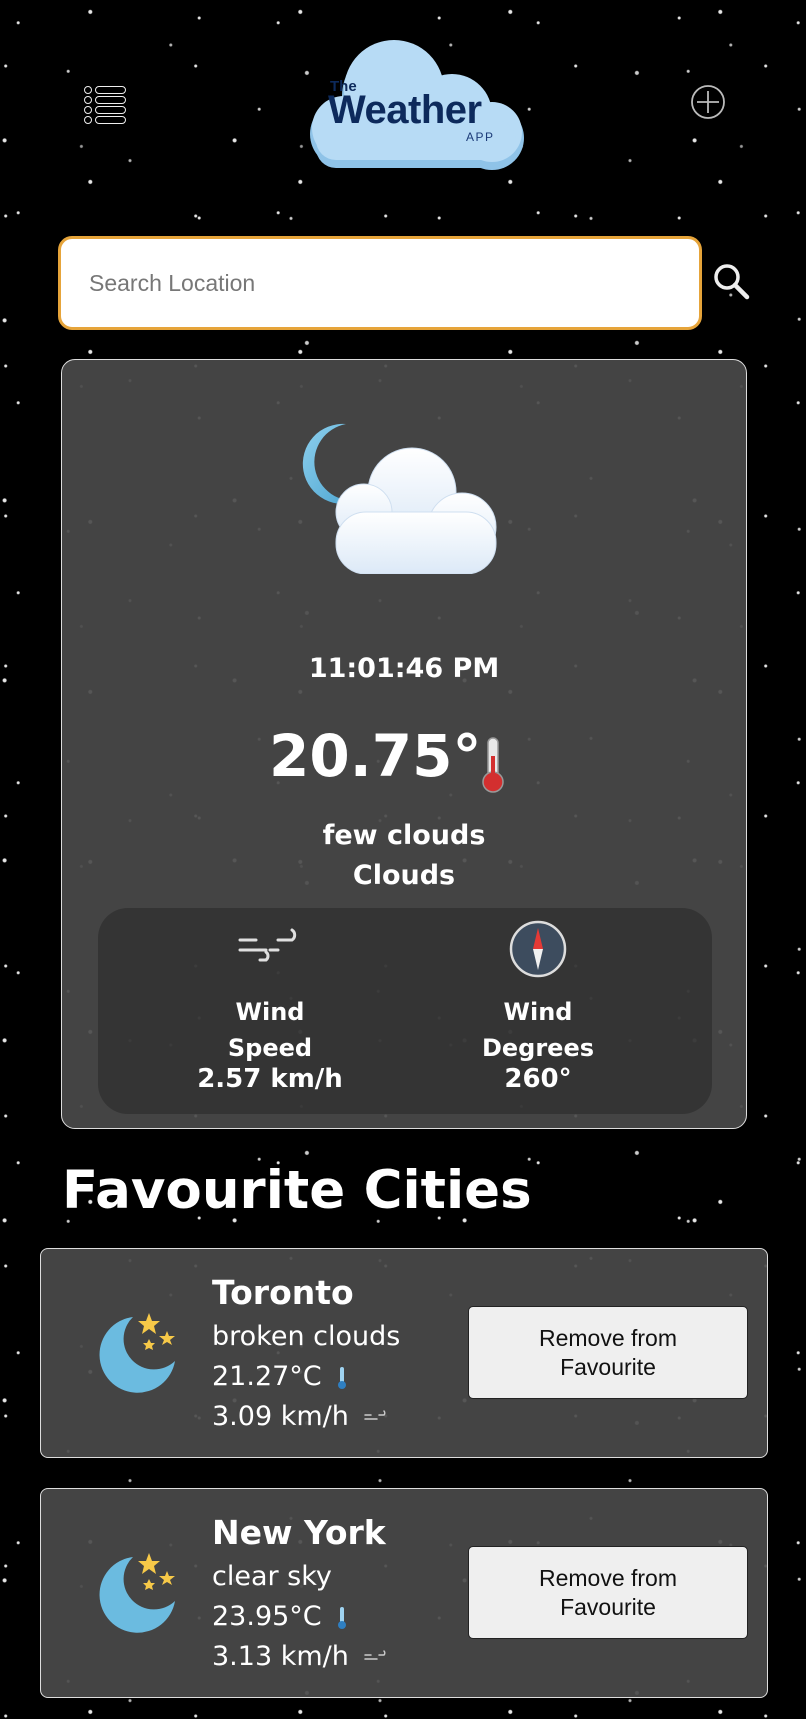 Image resolution: width=806 pixels, height=1719 pixels. Describe the element at coordinates (299, 1532) in the screenshot. I see `favourite-city-name: New York` at that location.